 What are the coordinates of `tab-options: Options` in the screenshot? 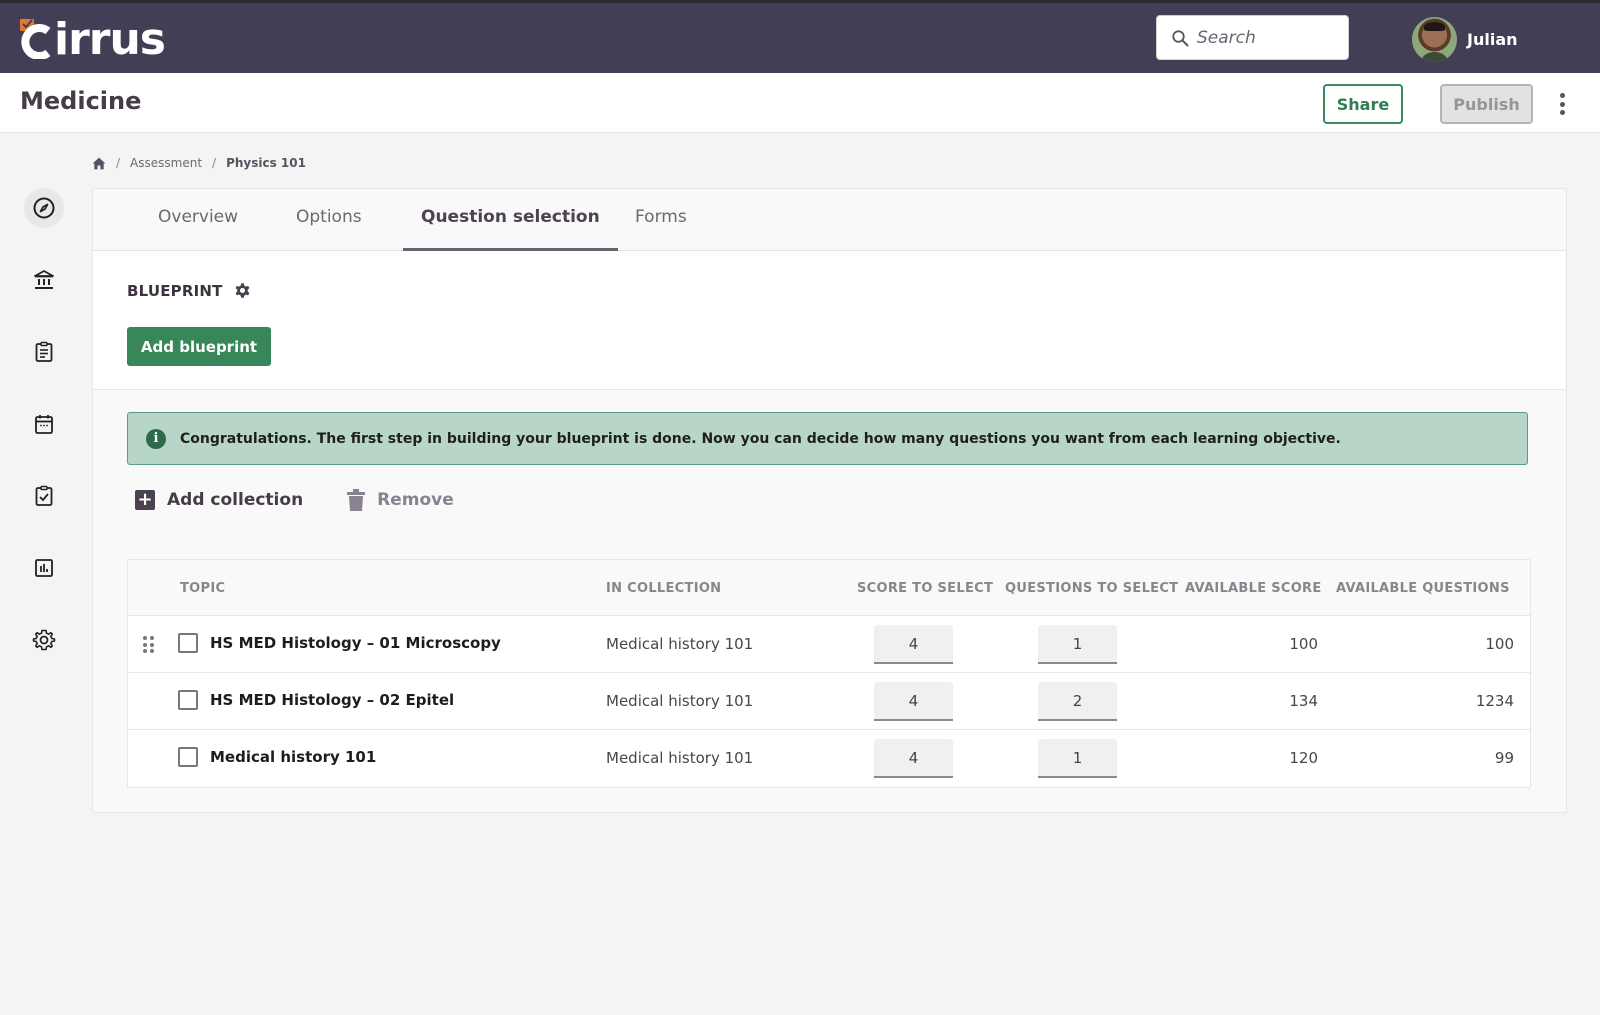 It's located at (329, 229).